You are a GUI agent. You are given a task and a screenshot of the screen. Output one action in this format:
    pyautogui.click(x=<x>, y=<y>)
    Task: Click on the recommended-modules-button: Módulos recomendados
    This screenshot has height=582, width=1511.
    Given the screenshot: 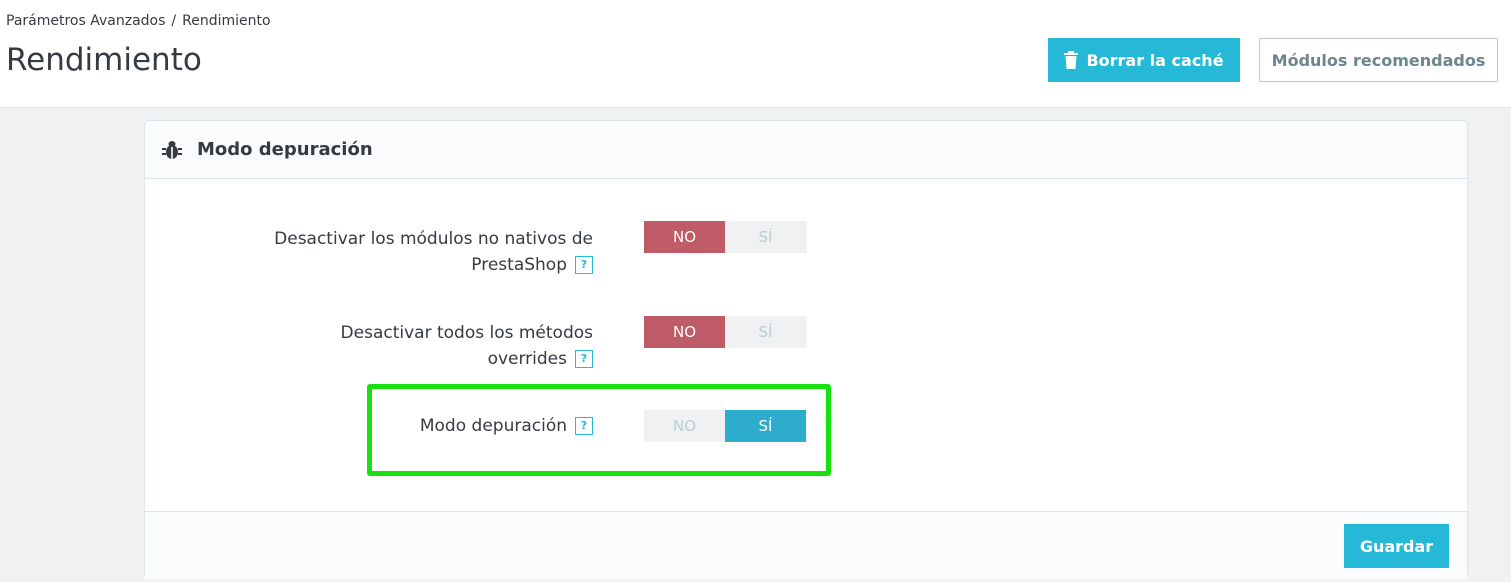 What is the action you would take?
    pyautogui.click(x=1378, y=60)
    